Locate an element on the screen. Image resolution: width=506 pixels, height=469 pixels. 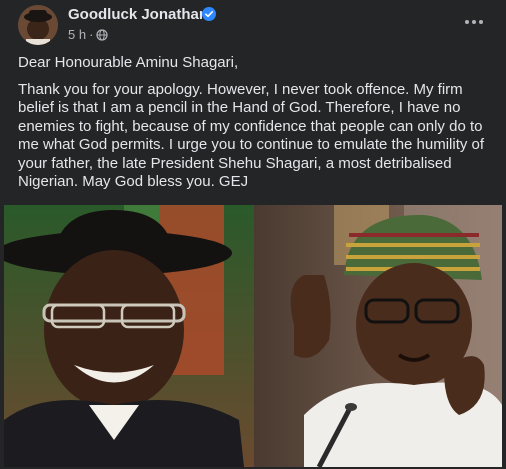
globe-icon is located at coordinates (102, 34).